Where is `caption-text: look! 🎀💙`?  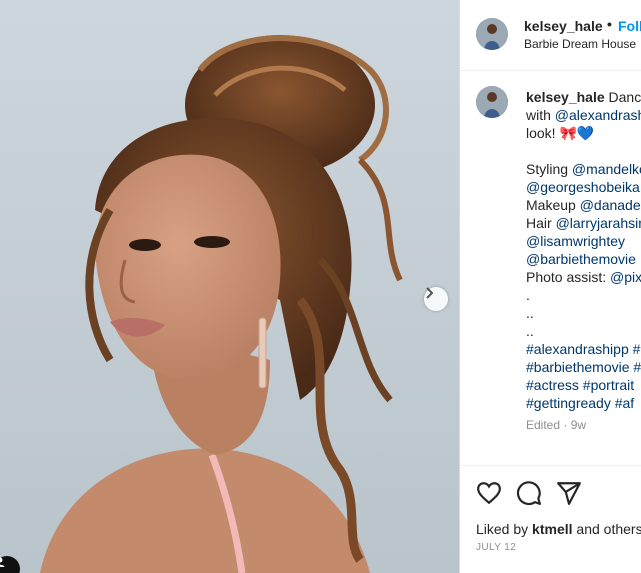
caption-text: look! 🎀💙 is located at coordinates (560, 133).